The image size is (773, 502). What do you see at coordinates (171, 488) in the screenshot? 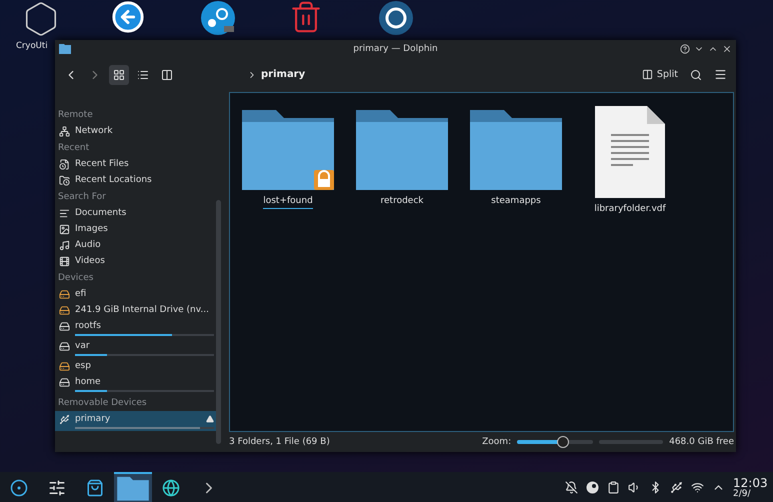
I see `browser-icon` at bounding box center [171, 488].